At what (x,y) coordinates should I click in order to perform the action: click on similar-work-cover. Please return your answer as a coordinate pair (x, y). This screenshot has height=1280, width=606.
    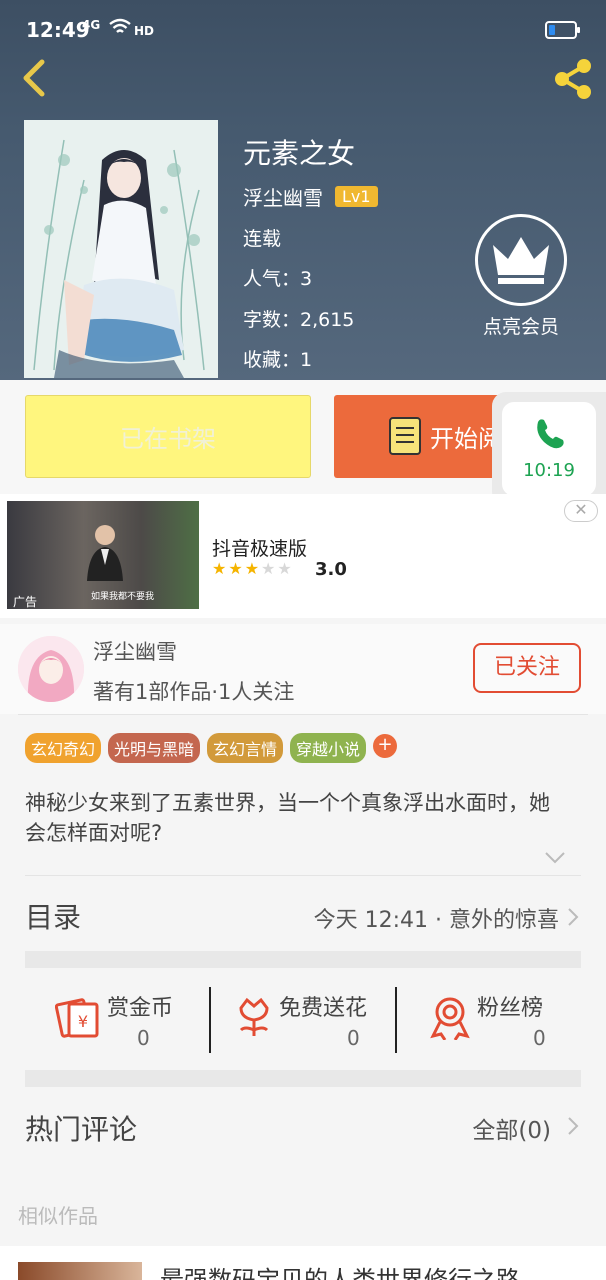
    Looking at the image, I should click on (80, 1271).